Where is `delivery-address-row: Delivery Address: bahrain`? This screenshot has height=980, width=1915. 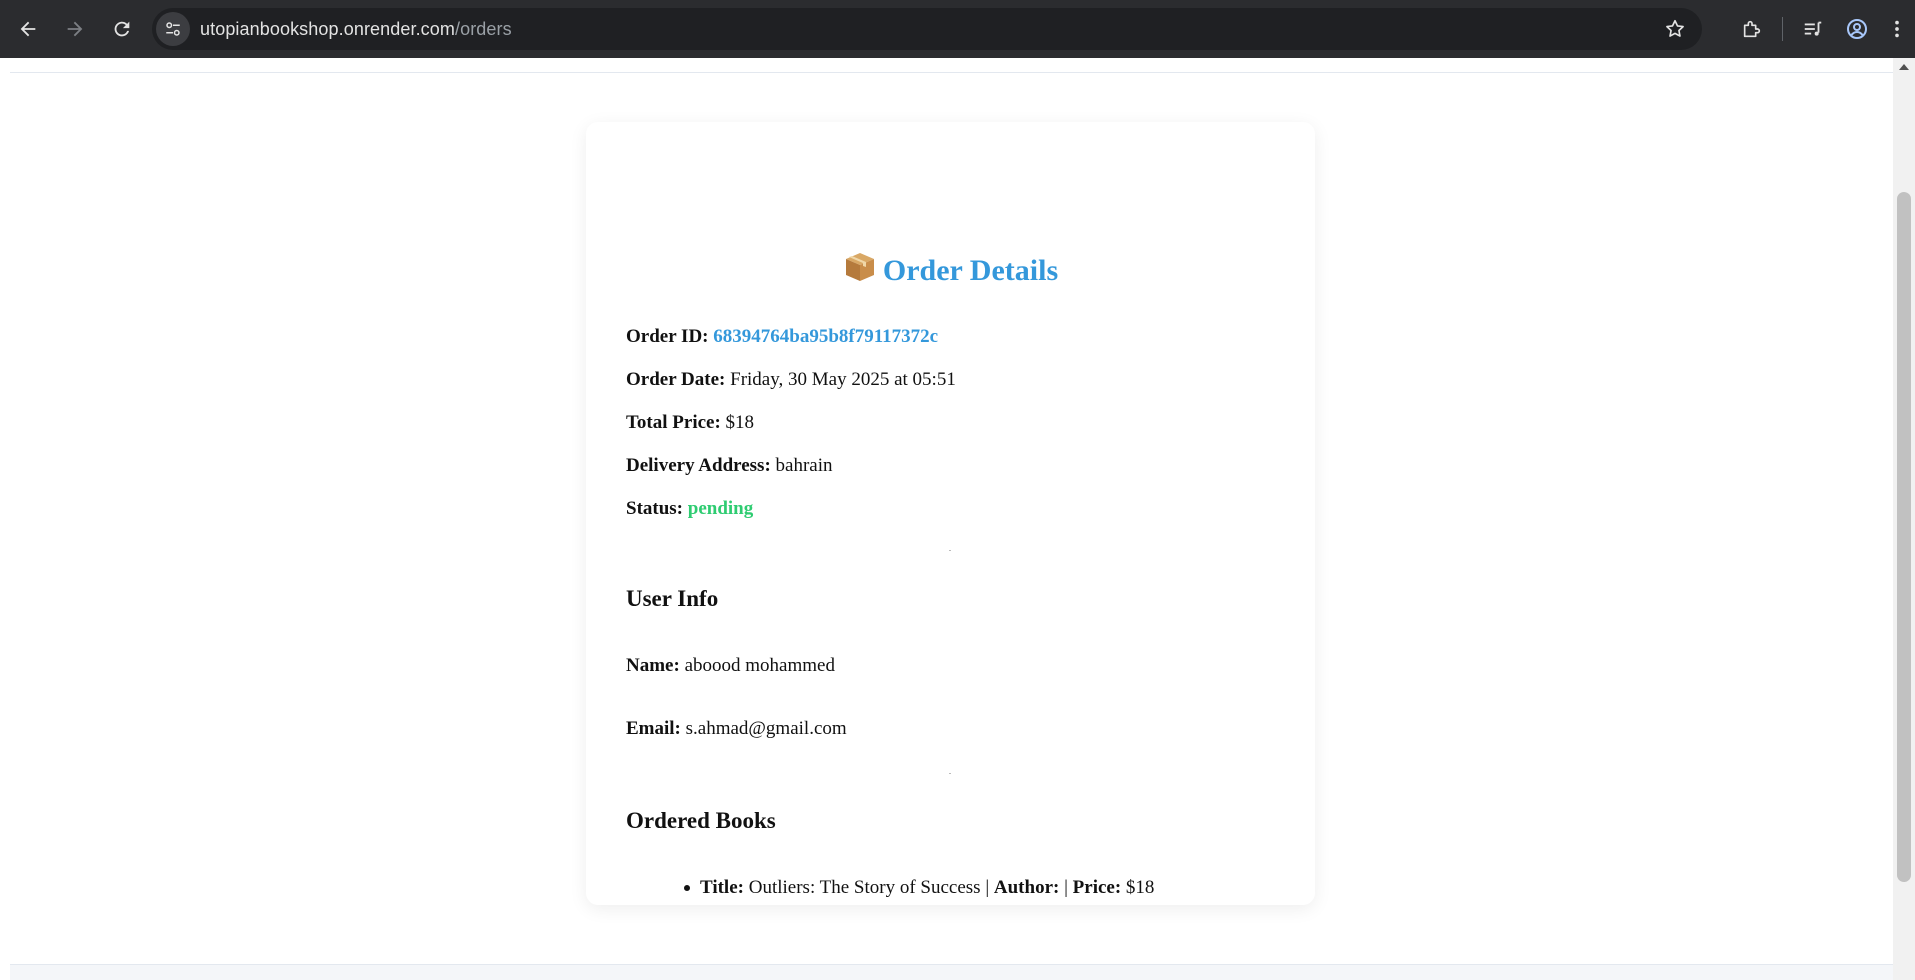
delivery-address-row: Delivery Address: bahrain is located at coordinates (729, 466).